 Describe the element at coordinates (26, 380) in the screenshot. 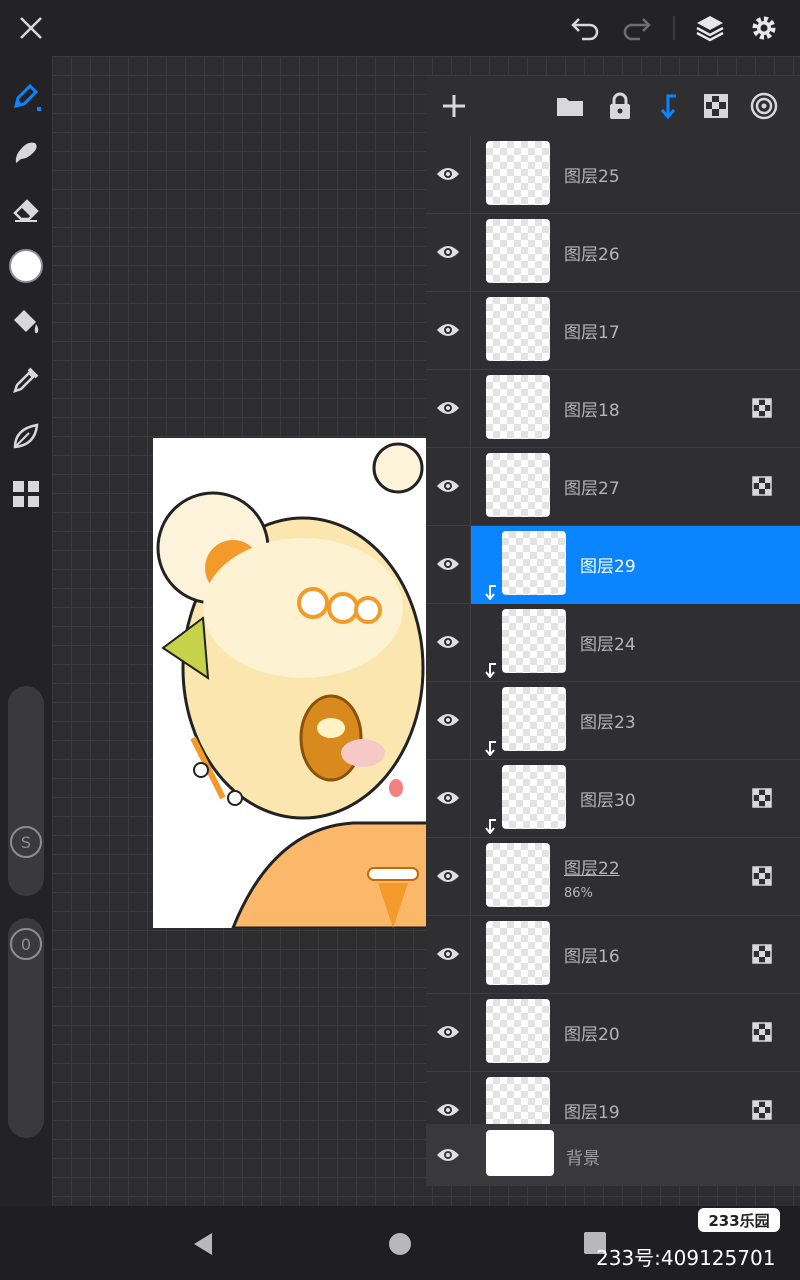

I see `eyedropper-icon` at that location.